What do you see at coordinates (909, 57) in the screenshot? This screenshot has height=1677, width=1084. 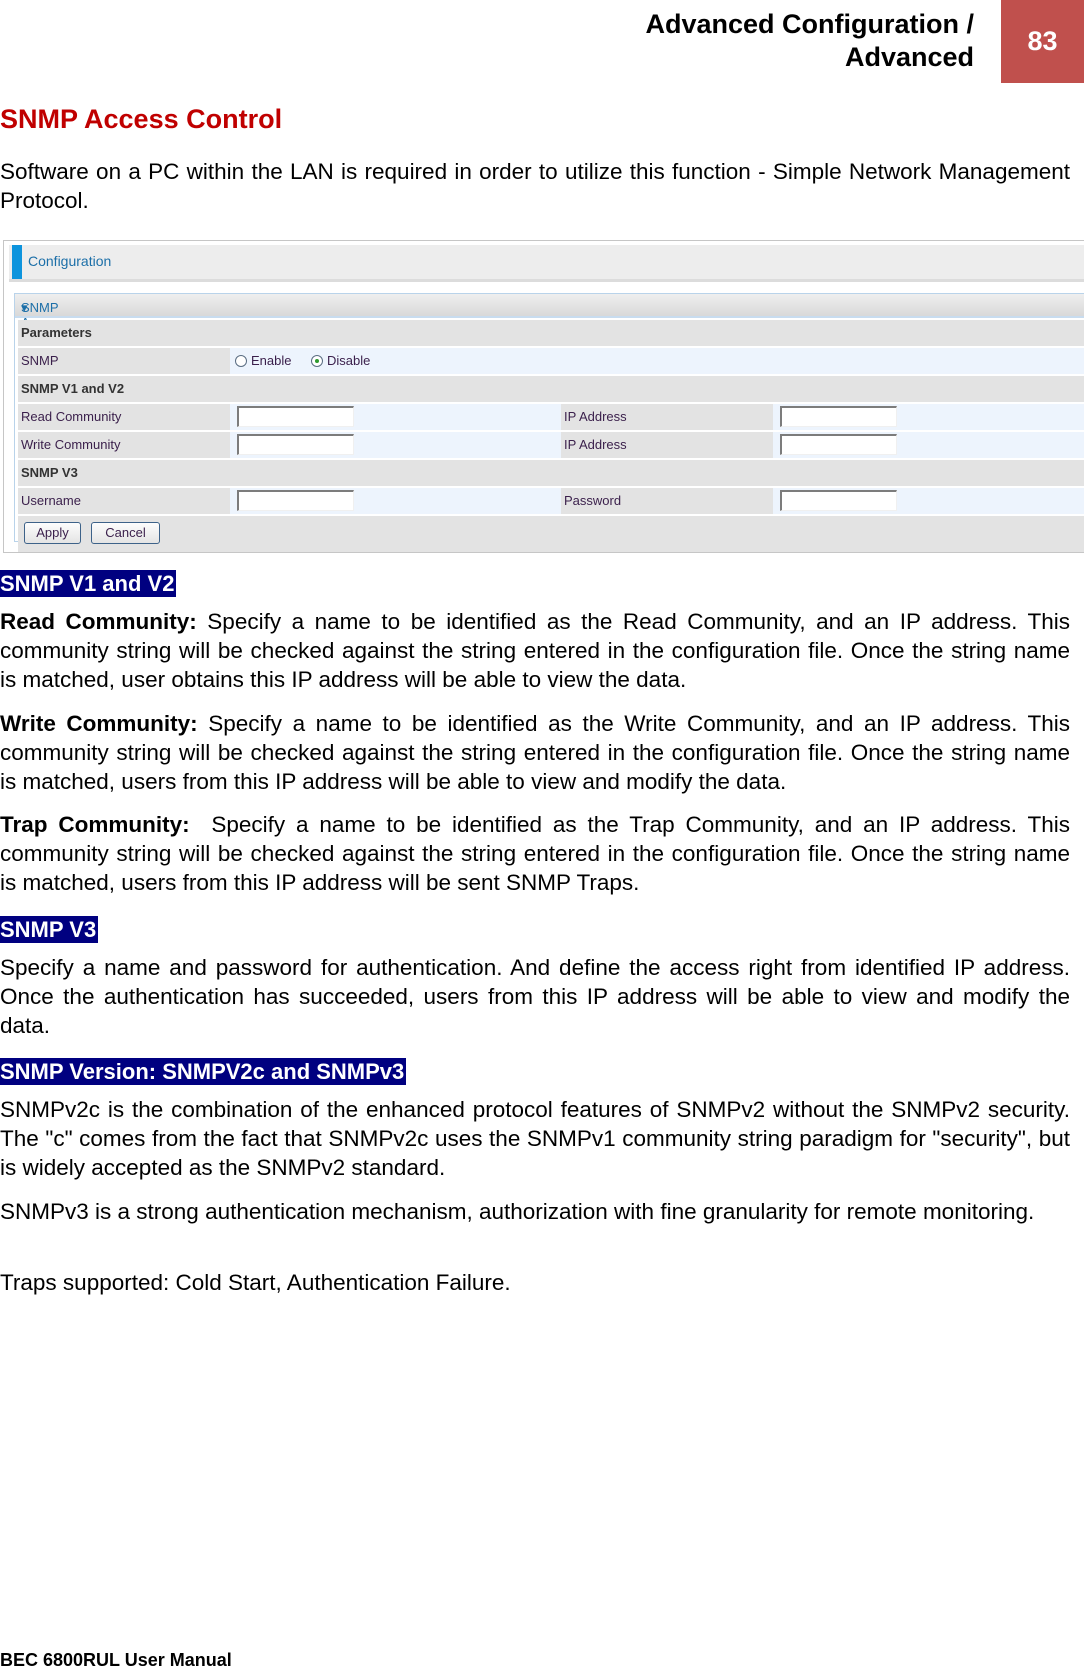 I see `chapter-title-line2: Advanced` at bounding box center [909, 57].